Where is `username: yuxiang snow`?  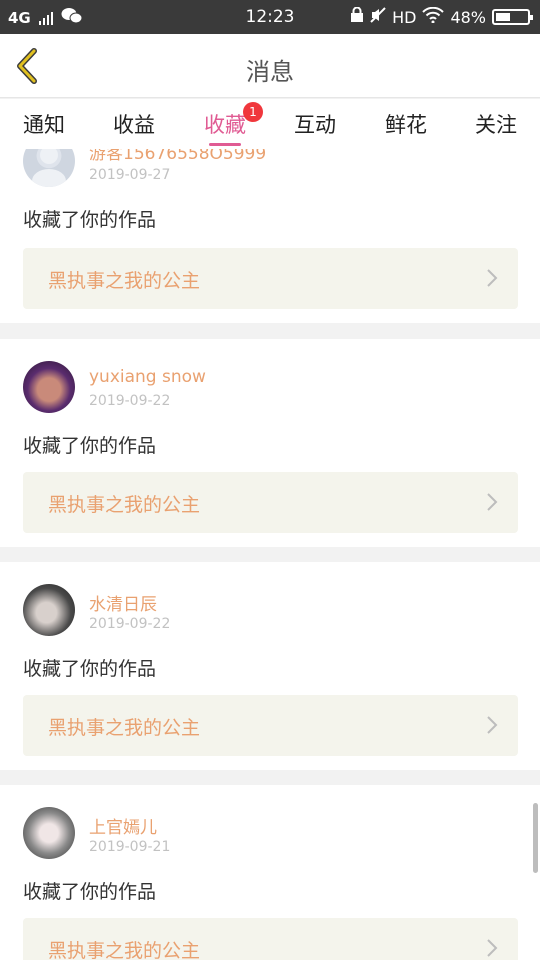
username: yuxiang snow is located at coordinates (147, 377).